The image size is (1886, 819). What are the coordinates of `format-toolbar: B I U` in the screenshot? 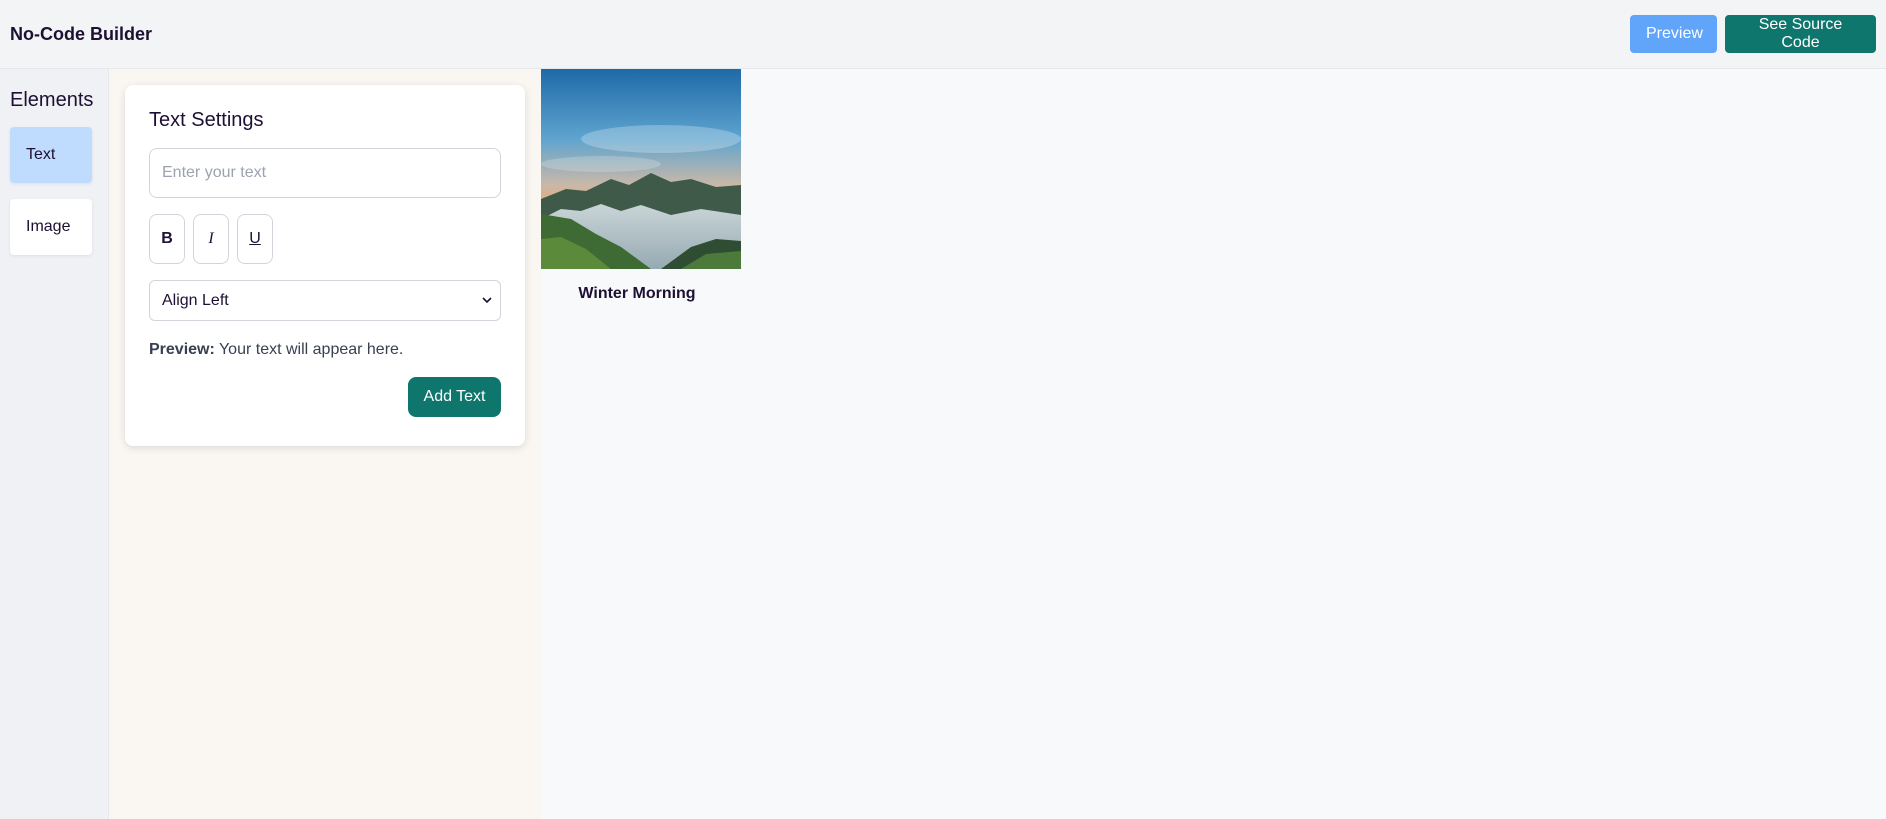 It's located at (325, 239).